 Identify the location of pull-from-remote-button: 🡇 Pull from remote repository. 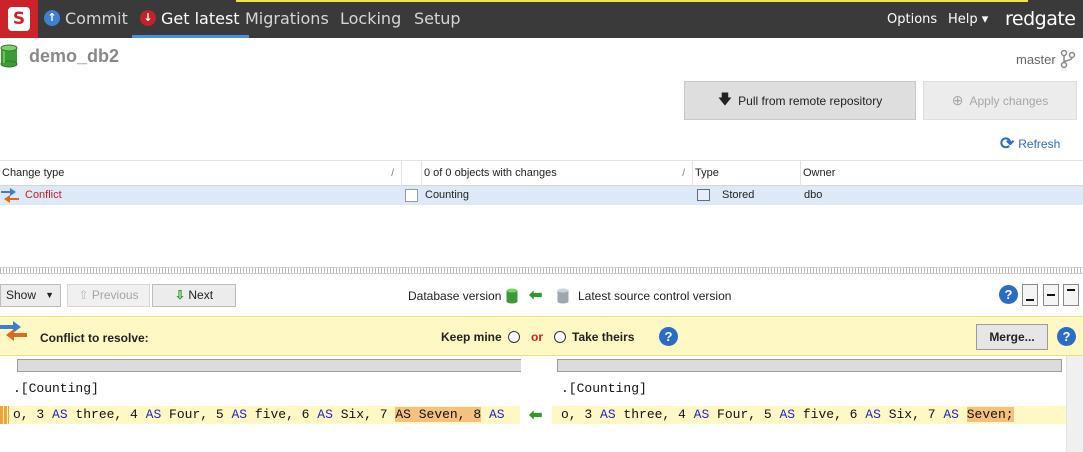
(800, 100).